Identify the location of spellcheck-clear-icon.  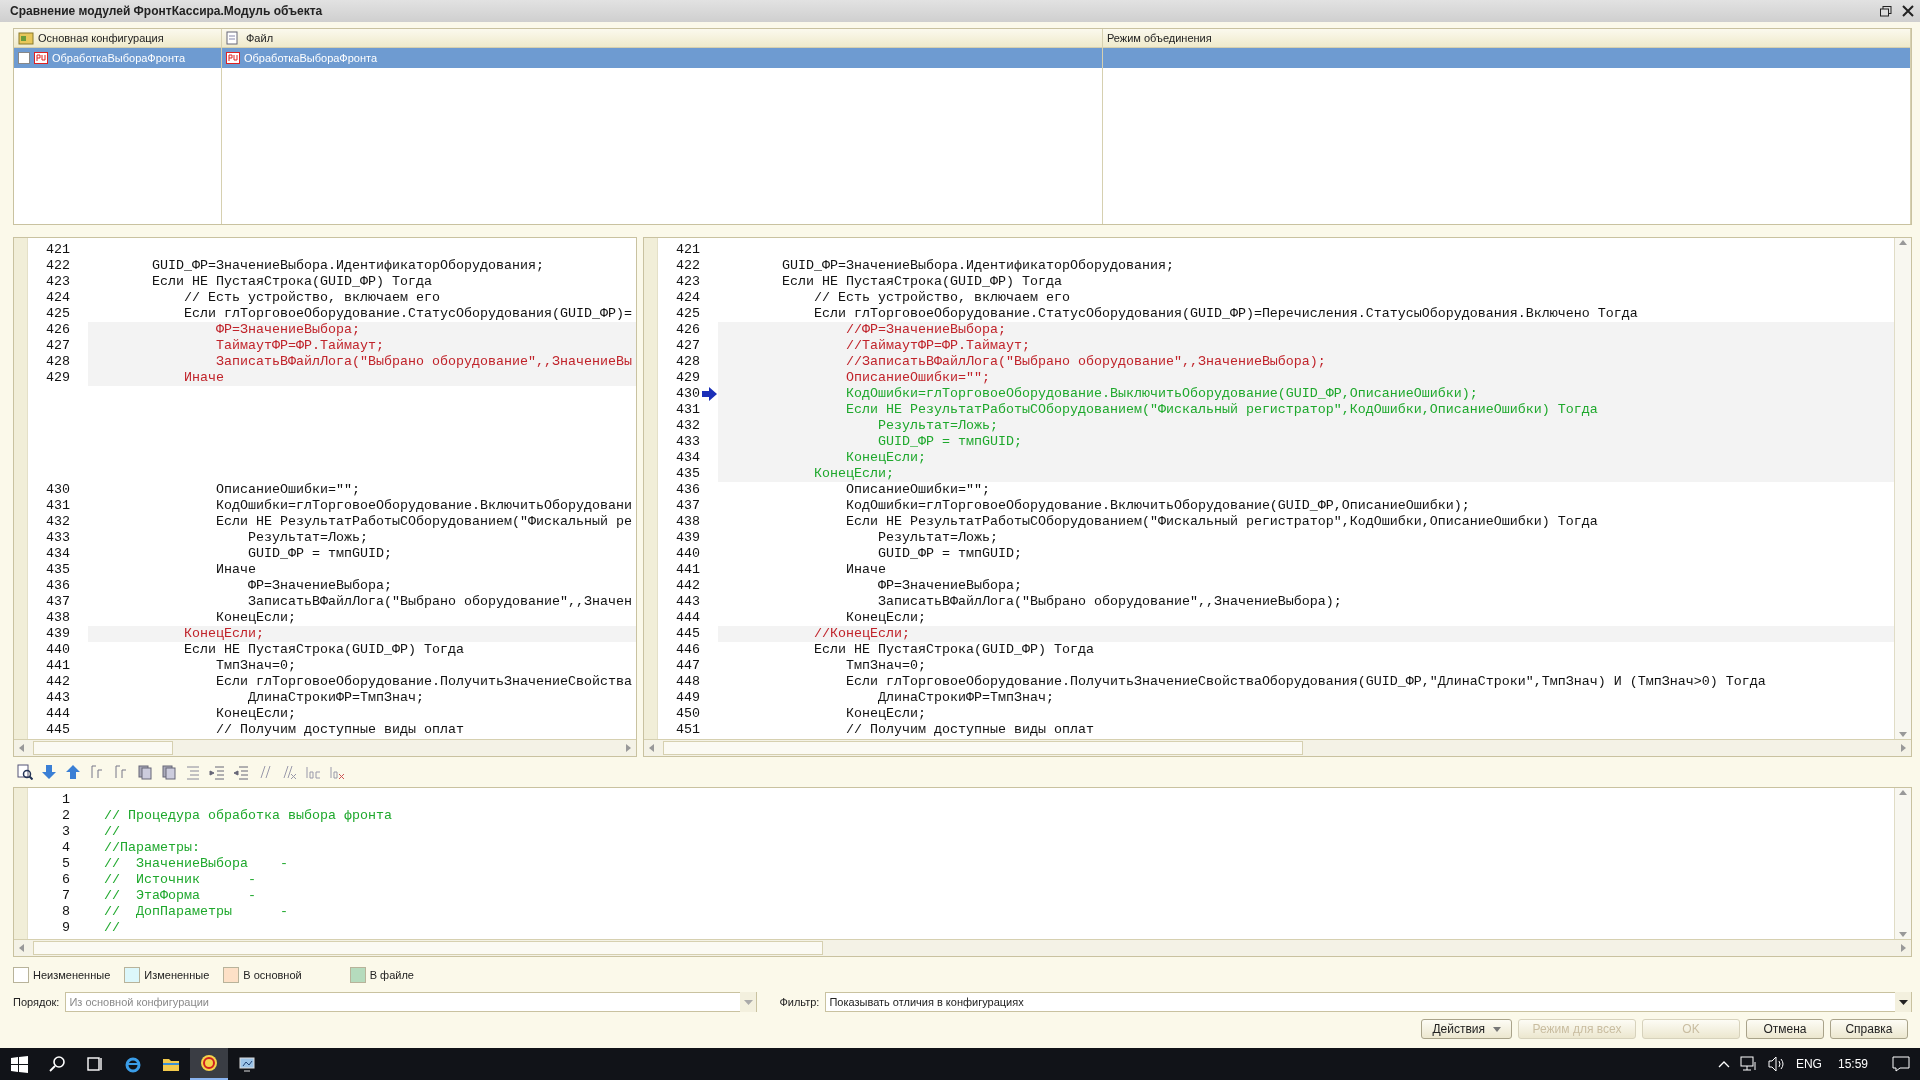
(337, 772).